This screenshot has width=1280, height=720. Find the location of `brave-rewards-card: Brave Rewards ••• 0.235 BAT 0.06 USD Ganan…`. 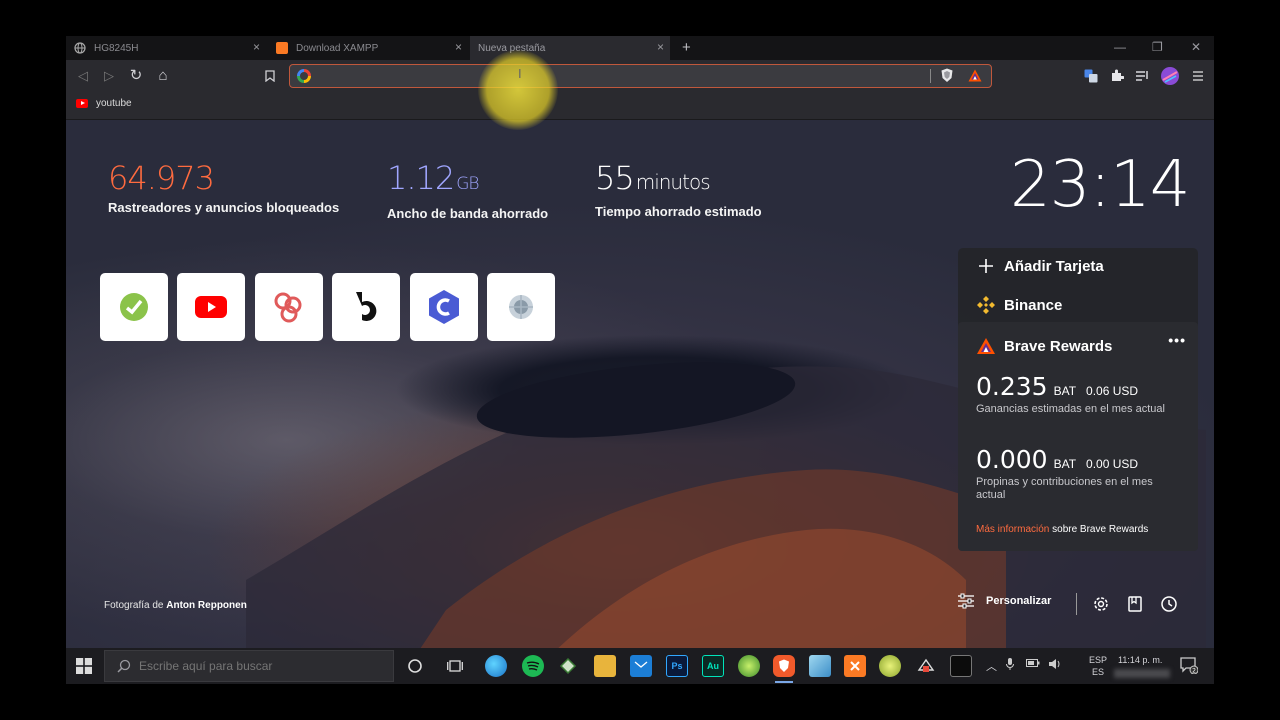

brave-rewards-card: Brave Rewards ••• 0.235 BAT 0.06 USD Ganan… is located at coordinates (1078, 436).